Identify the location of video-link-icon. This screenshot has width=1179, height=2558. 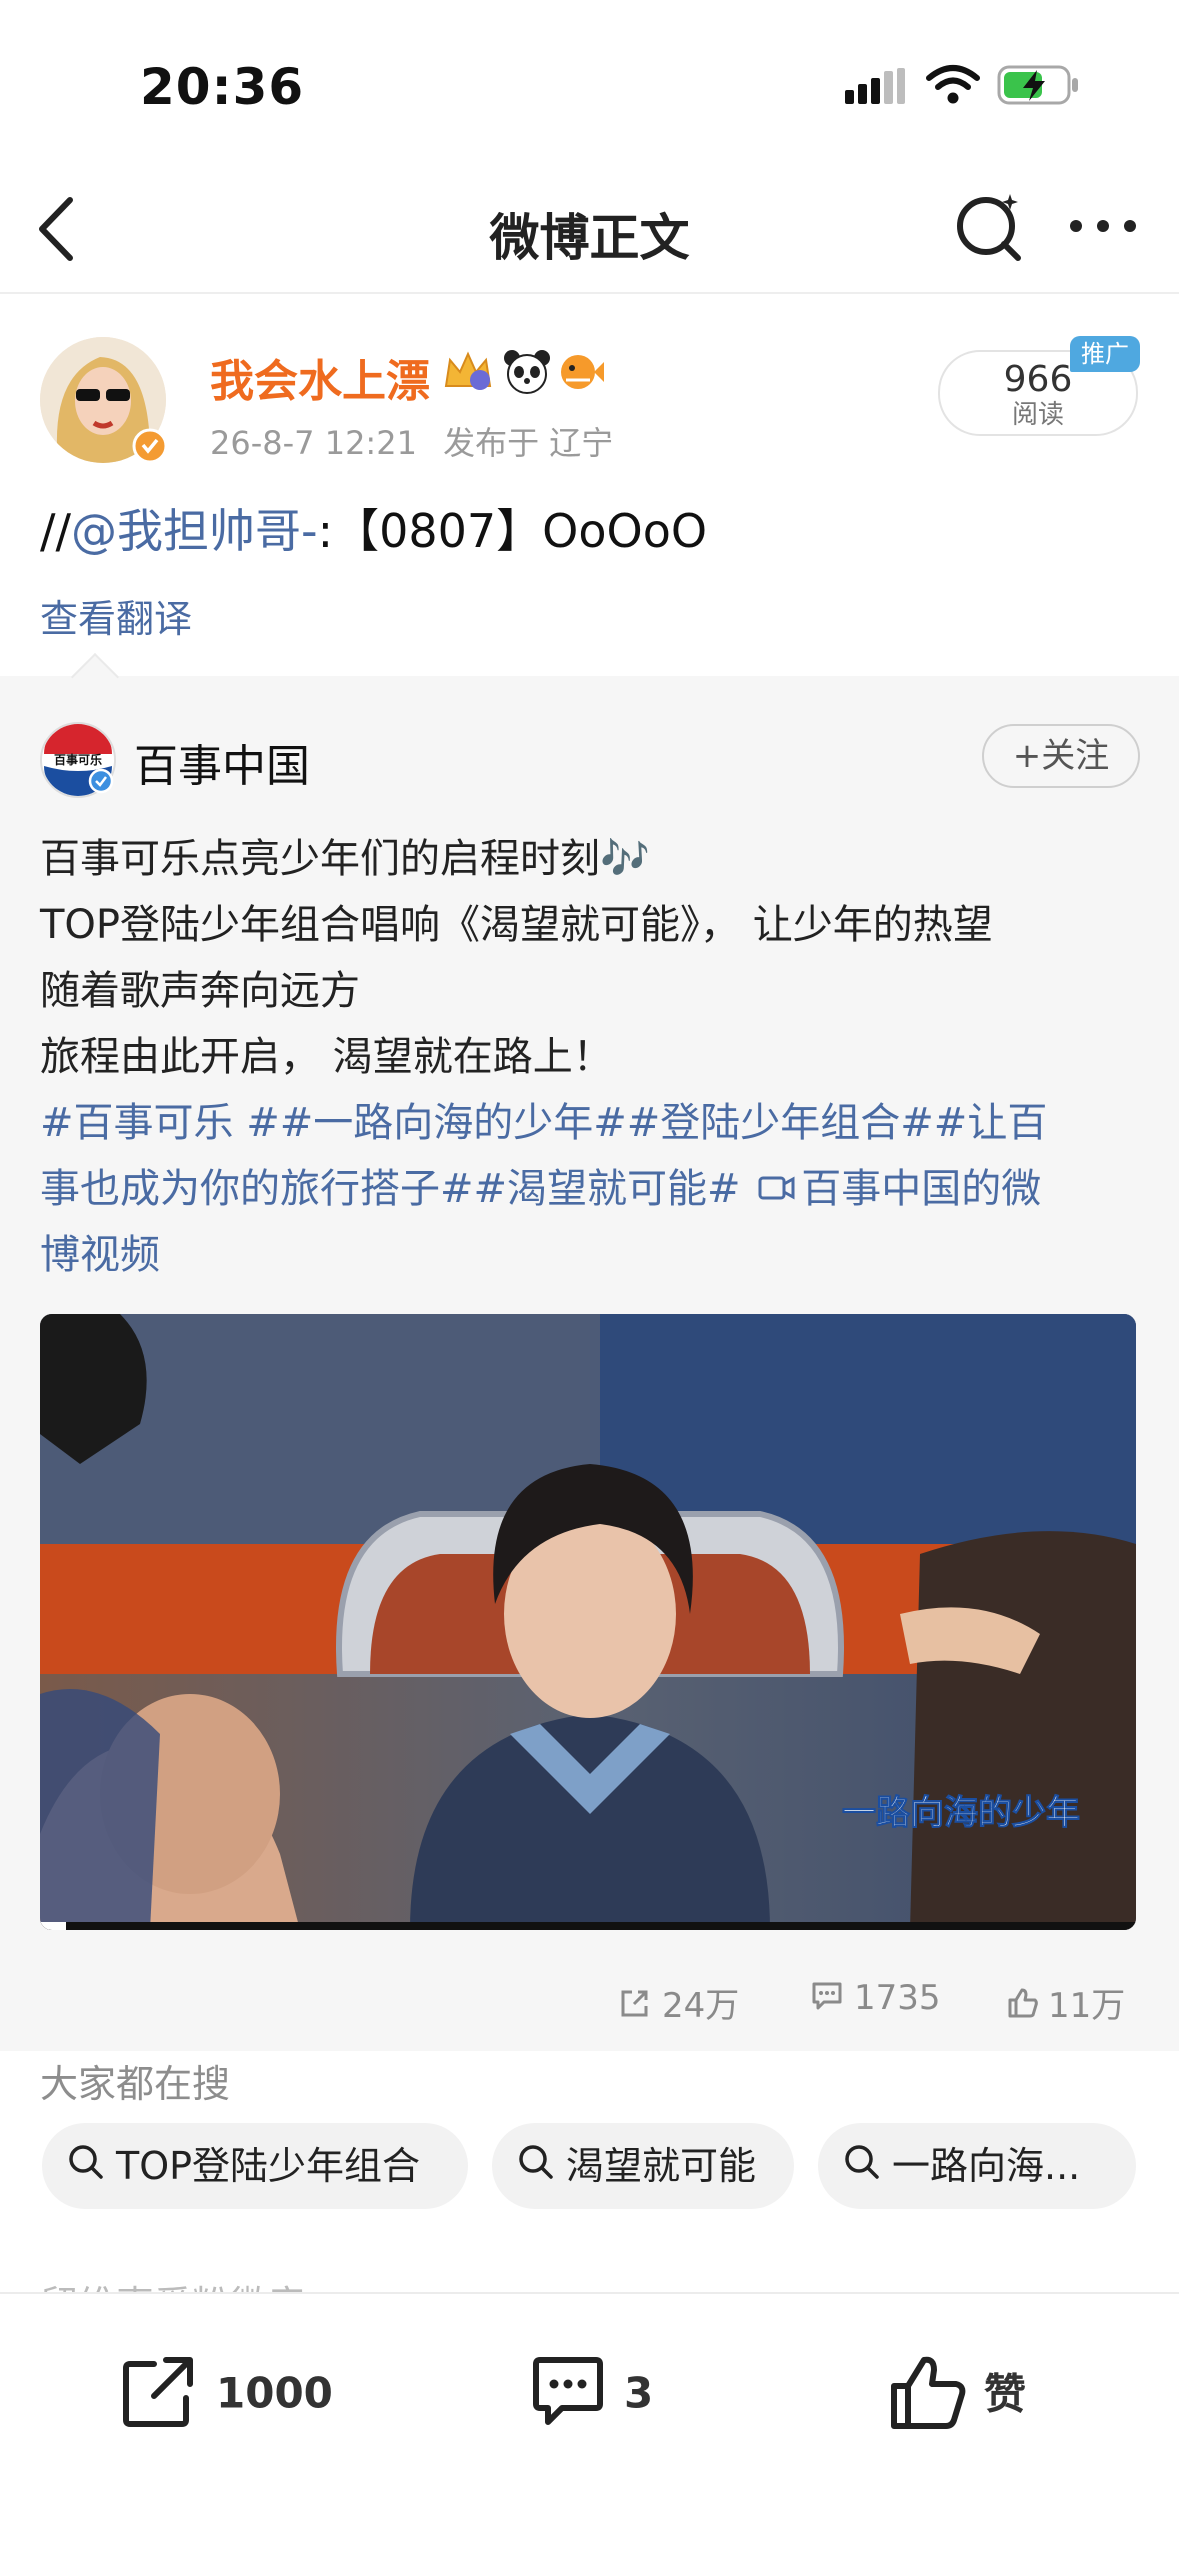
(777, 1191).